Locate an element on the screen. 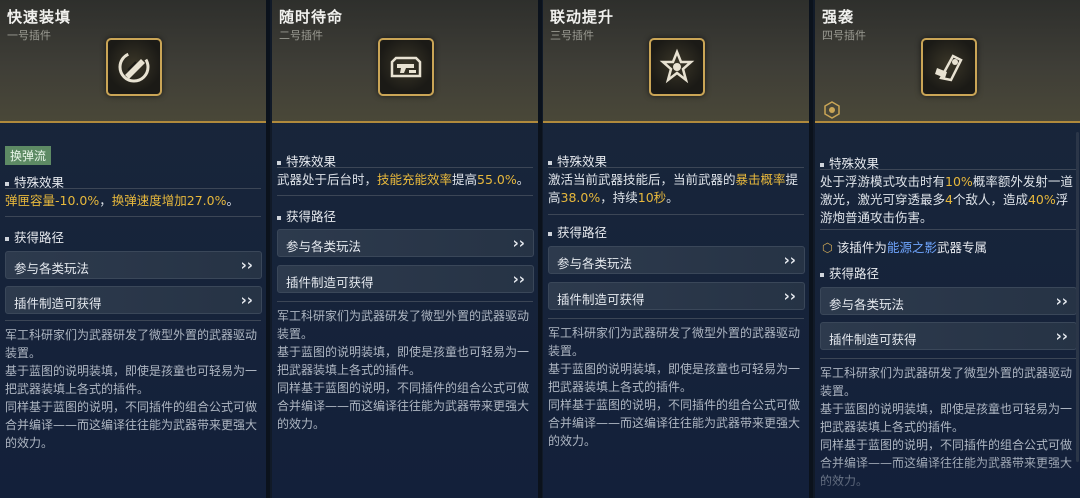 The width and height of the screenshot is (1080, 498). card-header: 强袭 四号插件 is located at coordinates (947, 61).